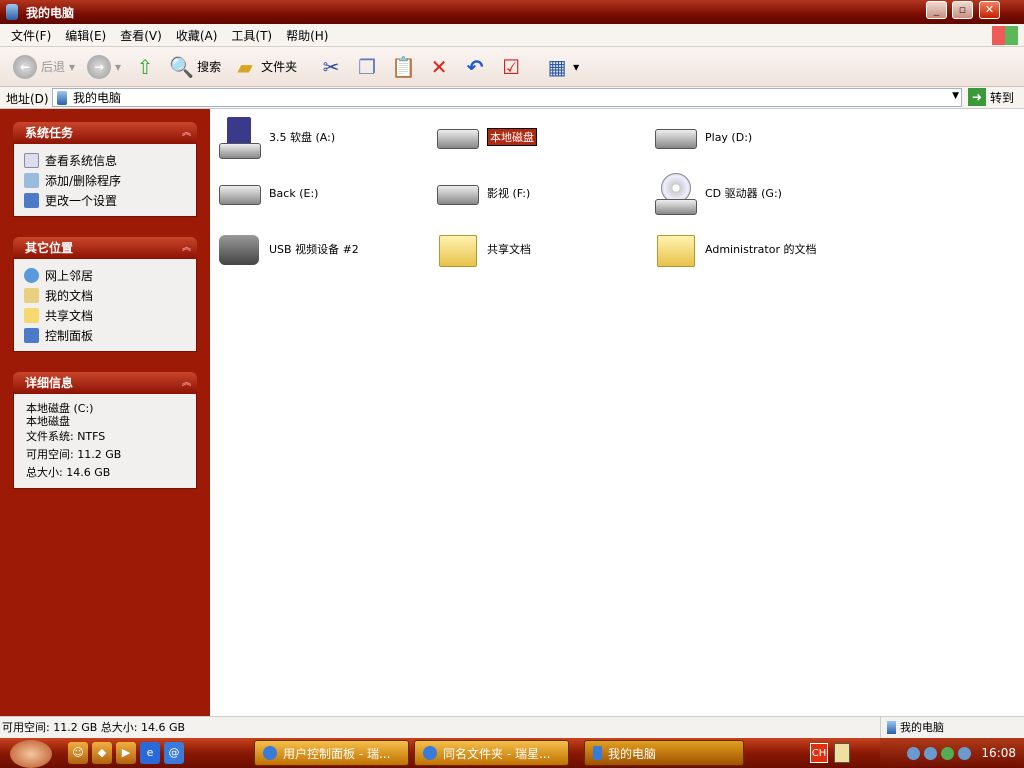  I want to click on place-network: 网上邻居, so click(105, 275).